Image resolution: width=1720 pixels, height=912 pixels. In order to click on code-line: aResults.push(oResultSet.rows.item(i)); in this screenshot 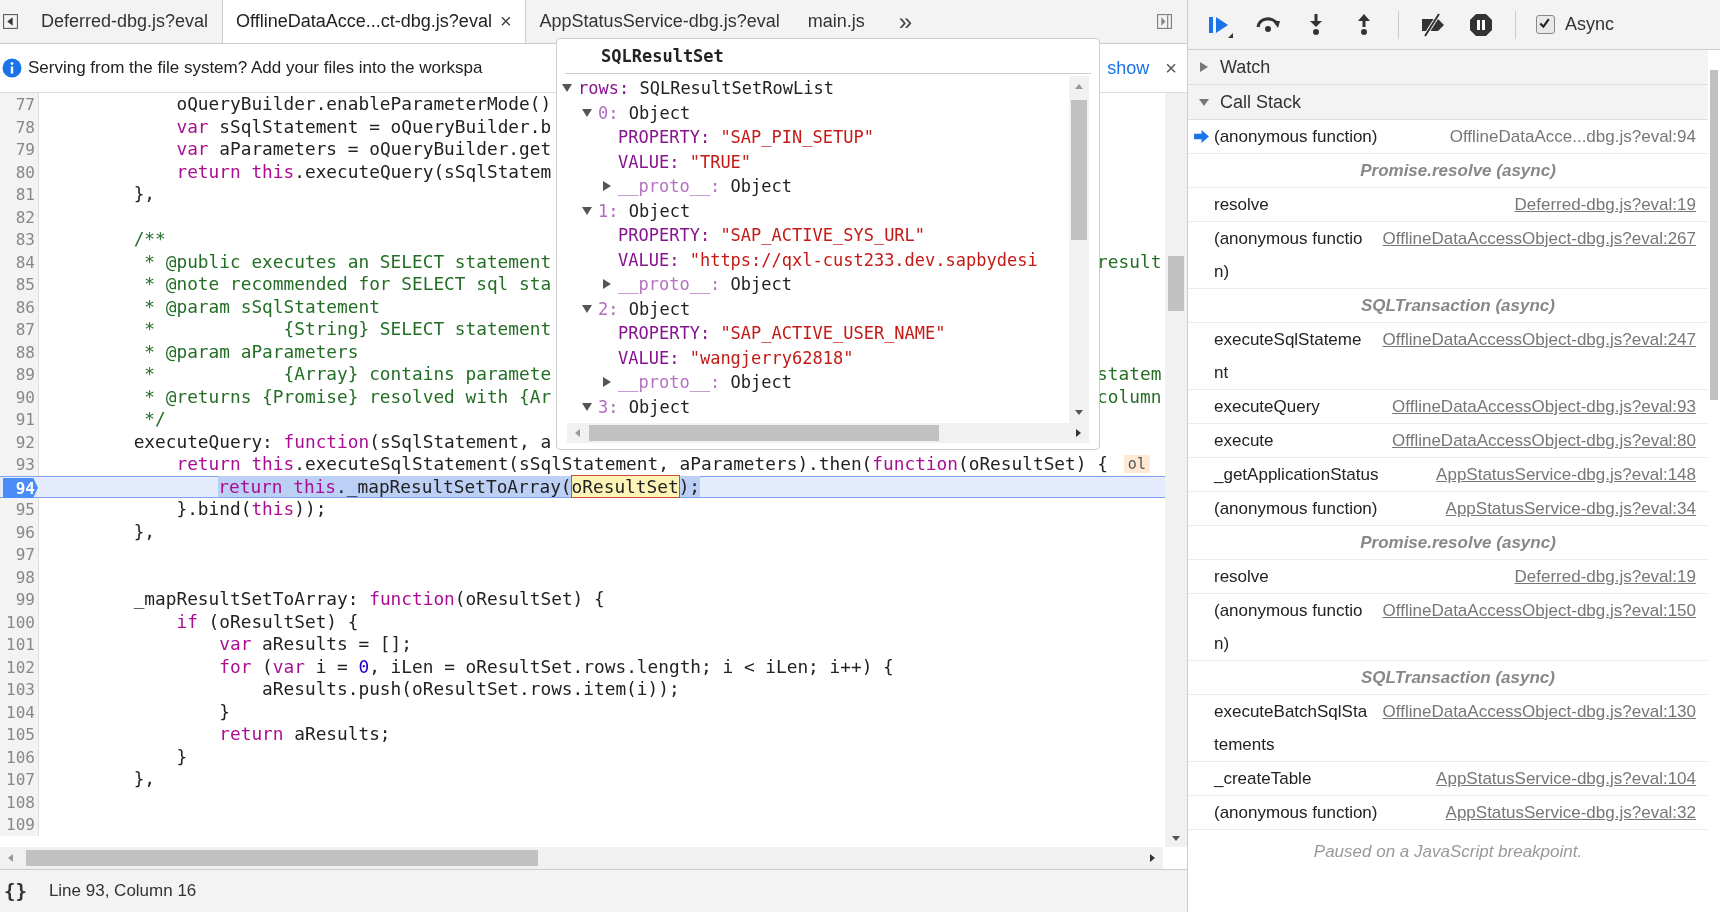, I will do `click(470, 688)`.